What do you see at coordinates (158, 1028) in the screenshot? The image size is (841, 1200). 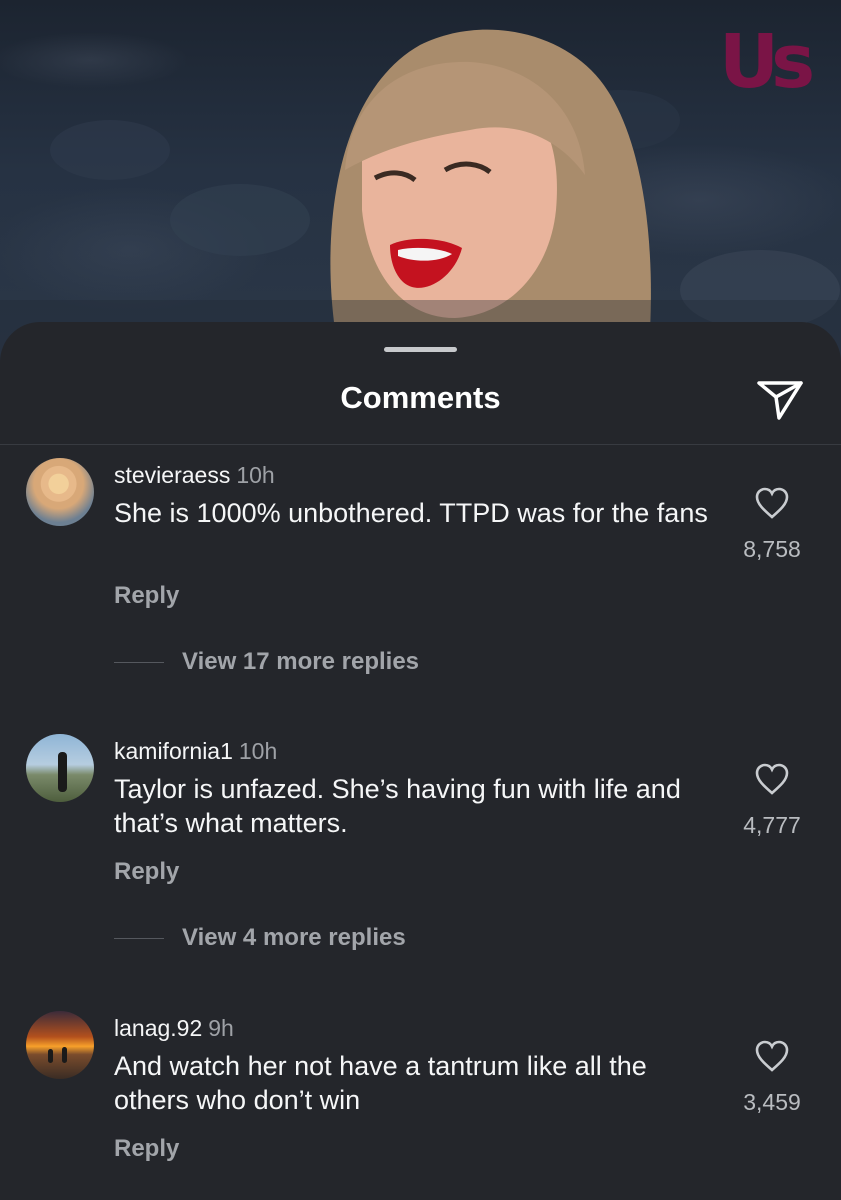 I see `username: lanag.92` at bounding box center [158, 1028].